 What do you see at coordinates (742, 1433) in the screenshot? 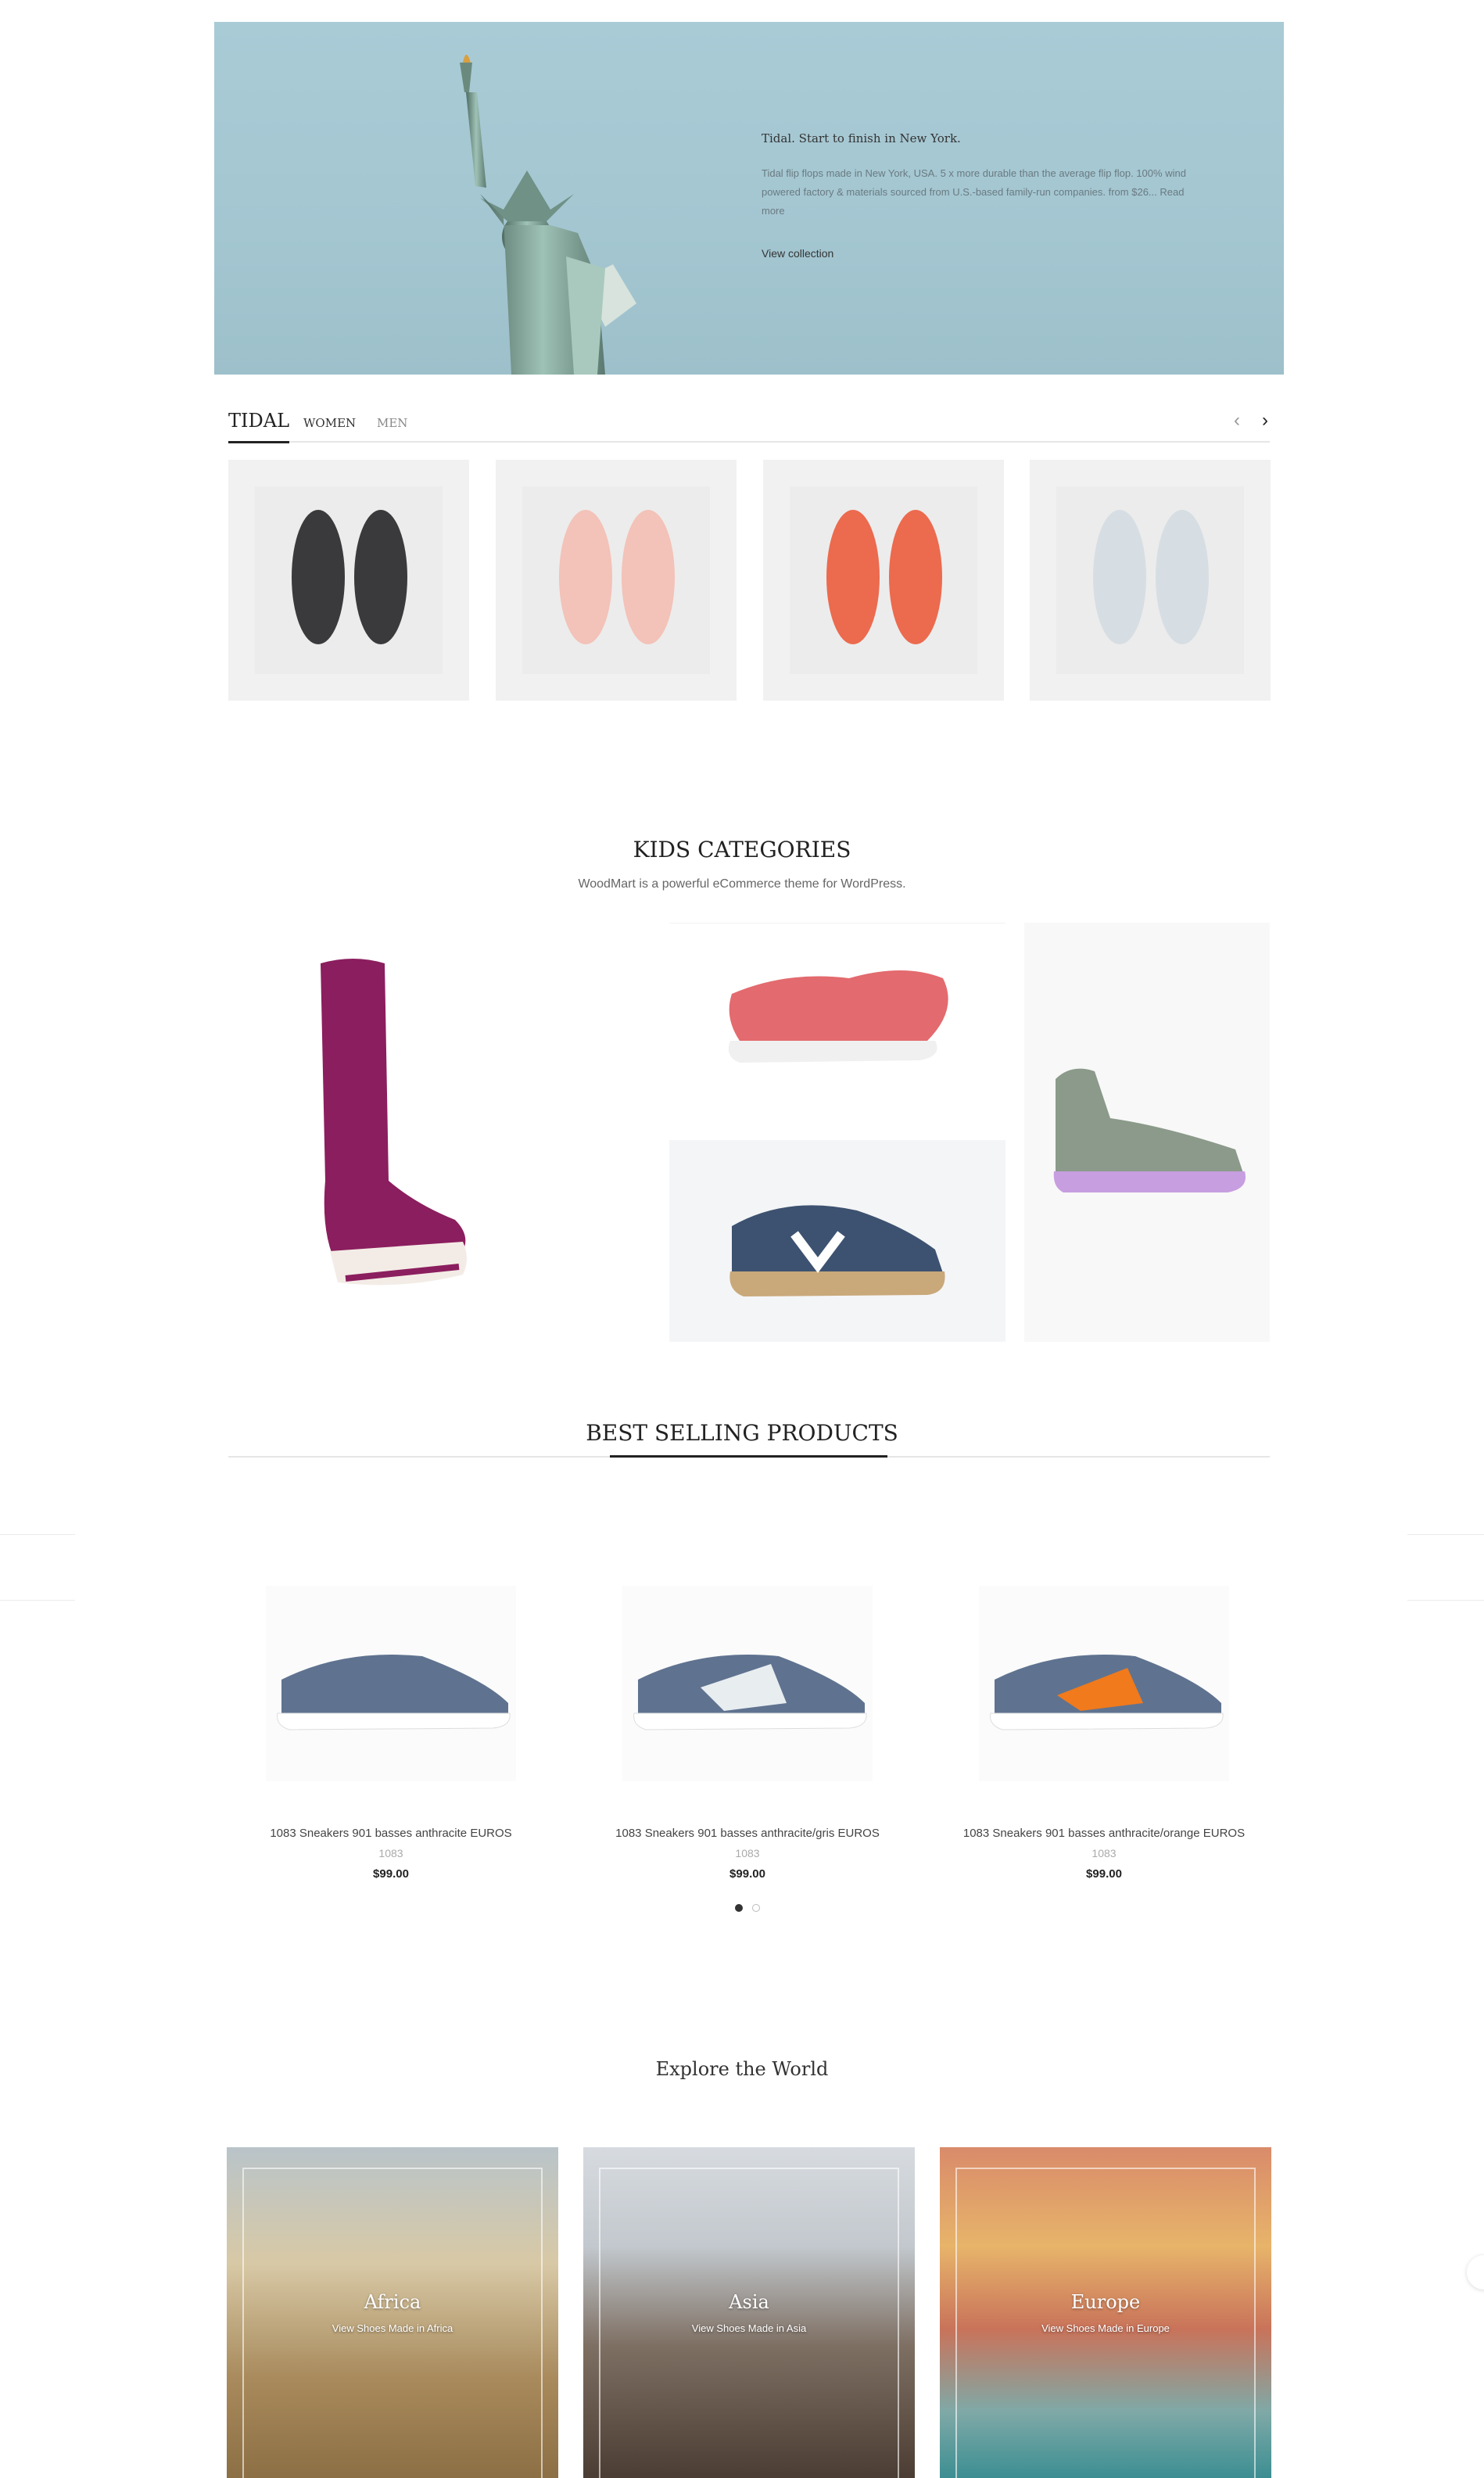
I see `best-selling-title: BEST SELLING PRODUCTS` at bounding box center [742, 1433].